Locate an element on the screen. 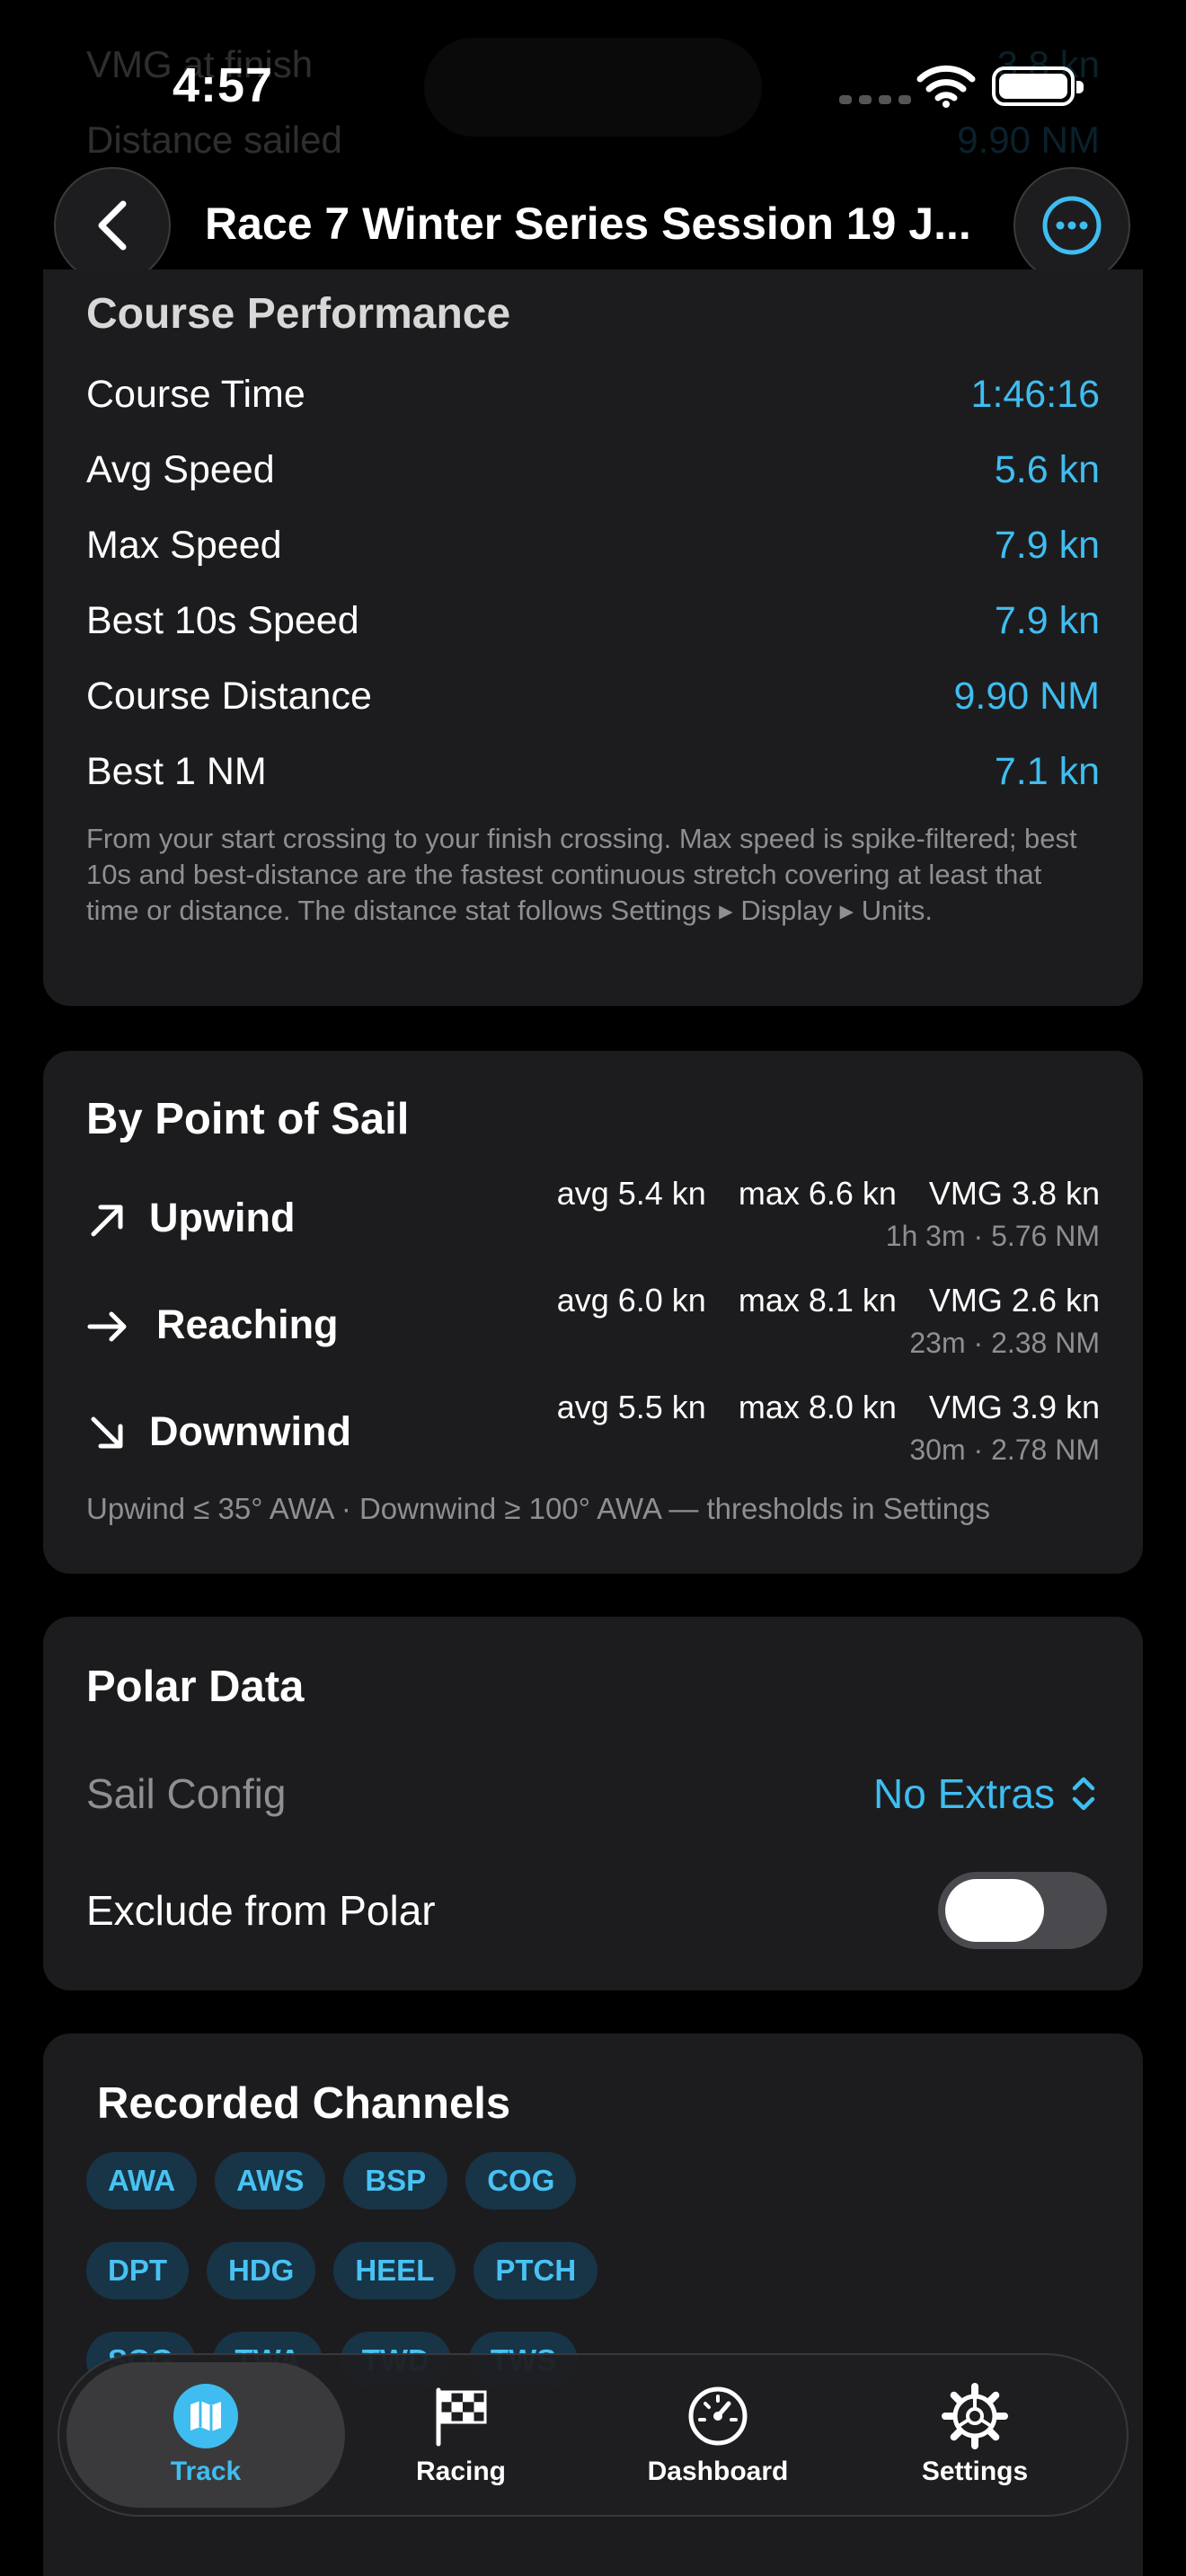  stat-value: 1:46:16 is located at coordinates (1035, 394).